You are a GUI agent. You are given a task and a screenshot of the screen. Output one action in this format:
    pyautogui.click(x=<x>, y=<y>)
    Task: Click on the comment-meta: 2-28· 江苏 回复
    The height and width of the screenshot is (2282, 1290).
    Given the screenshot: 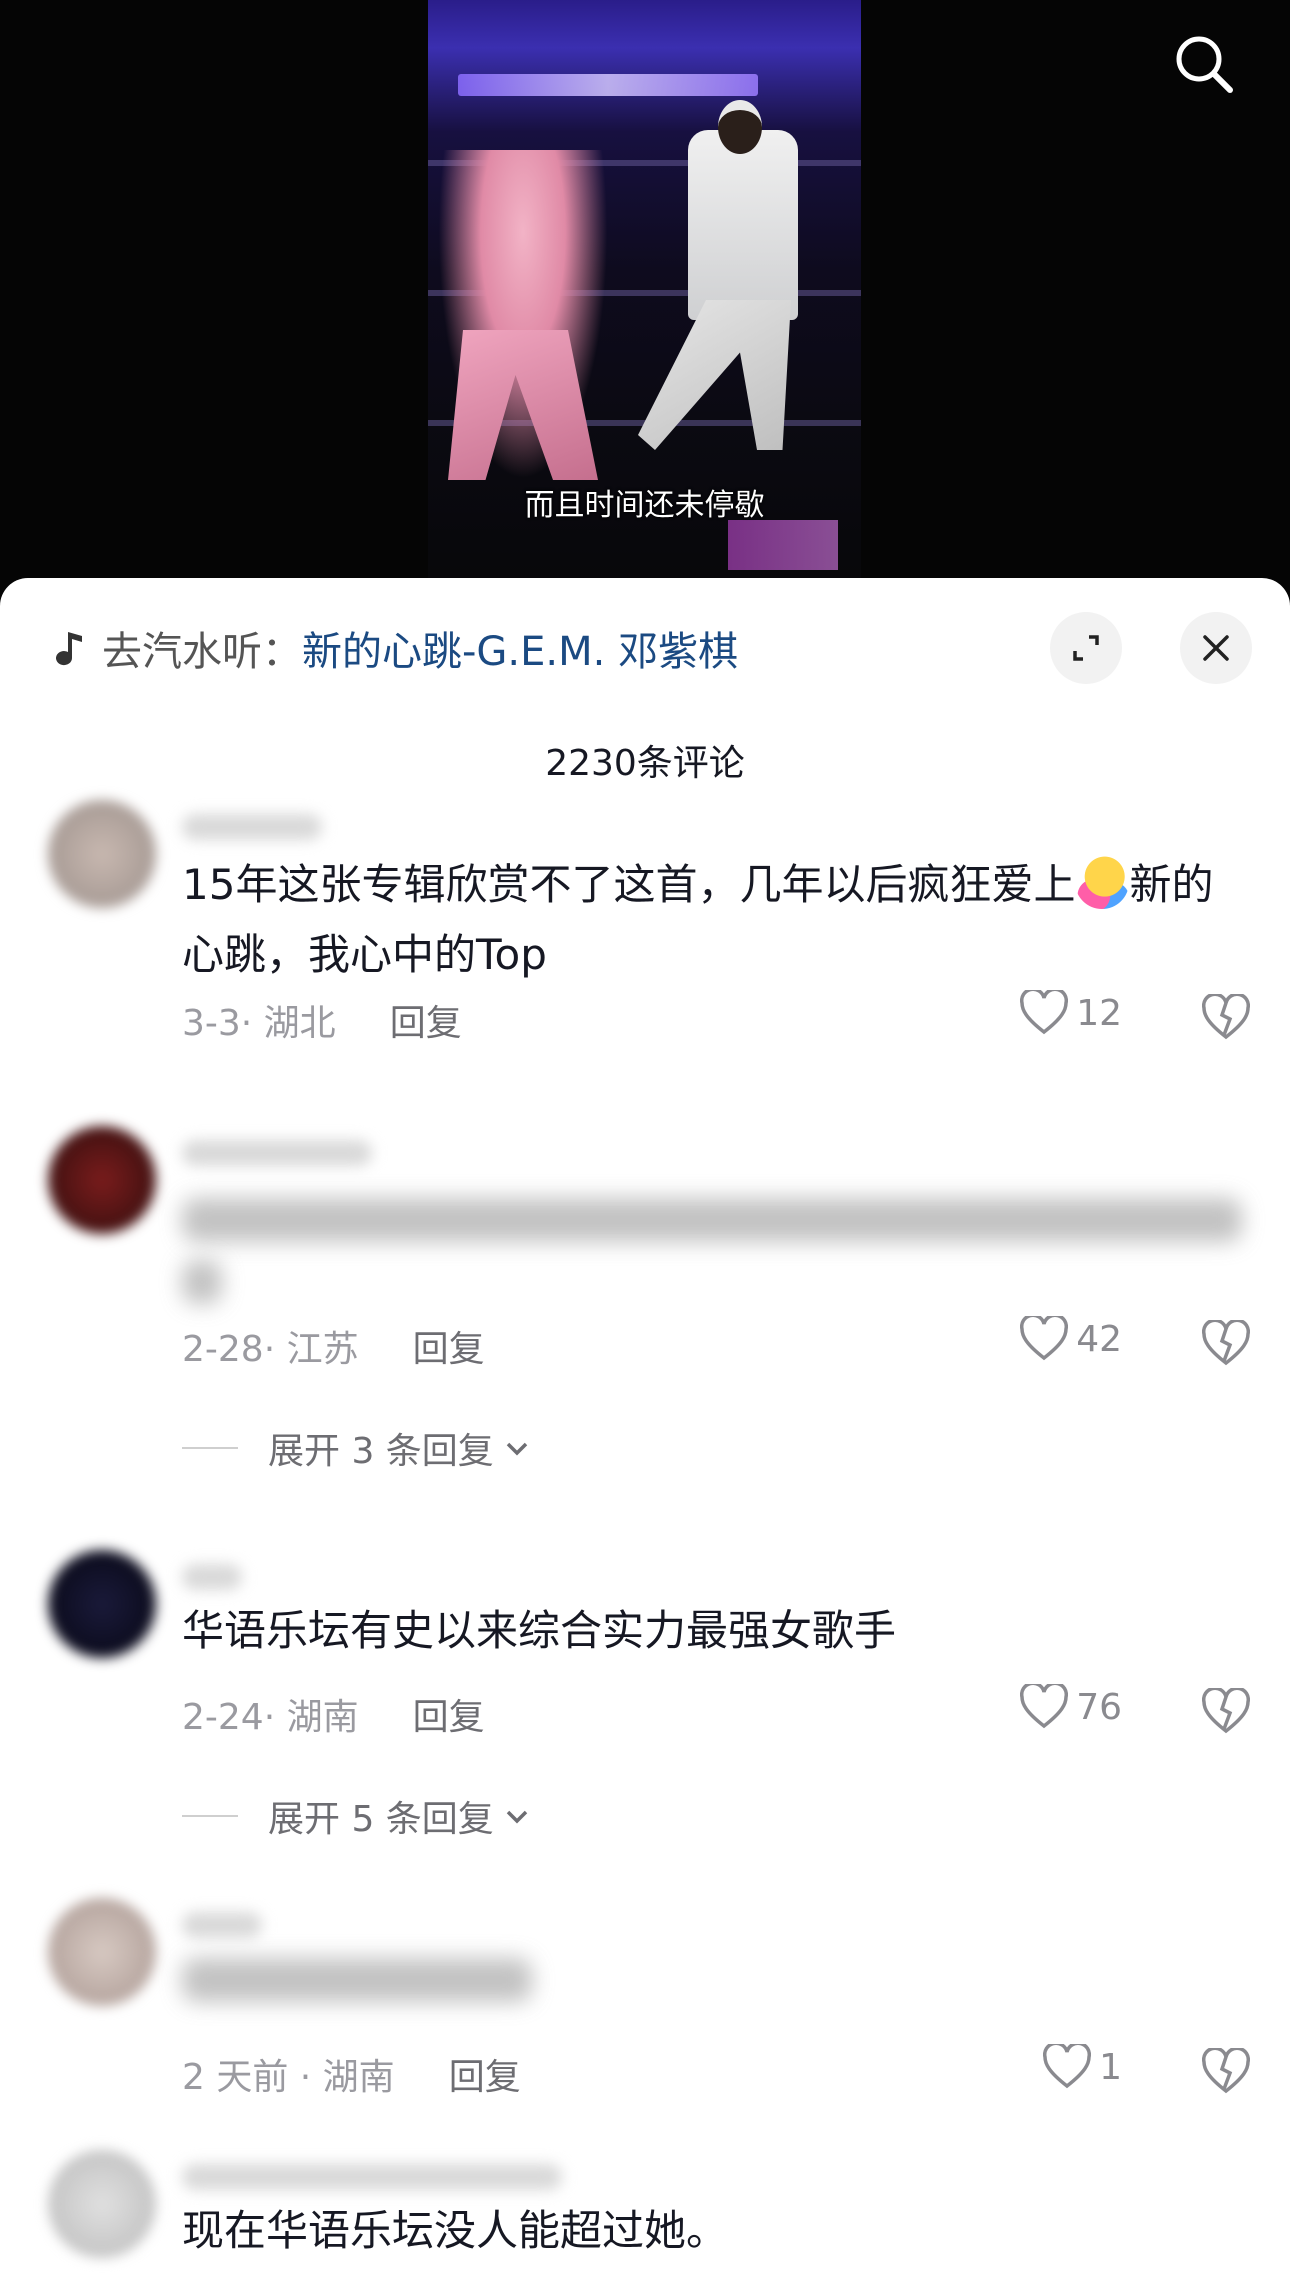 What is the action you would take?
    pyautogui.click(x=333, y=1346)
    